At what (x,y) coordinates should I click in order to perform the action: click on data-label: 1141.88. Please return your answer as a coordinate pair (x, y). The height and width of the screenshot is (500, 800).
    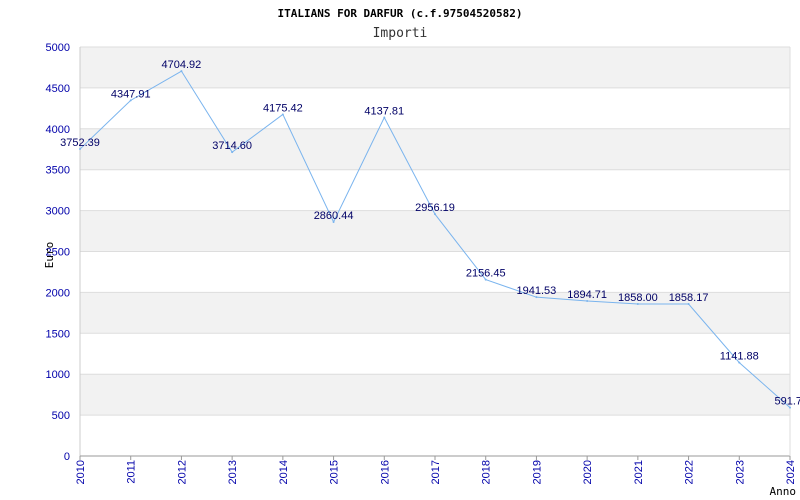
    Looking at the image, I should click on (739, 357).